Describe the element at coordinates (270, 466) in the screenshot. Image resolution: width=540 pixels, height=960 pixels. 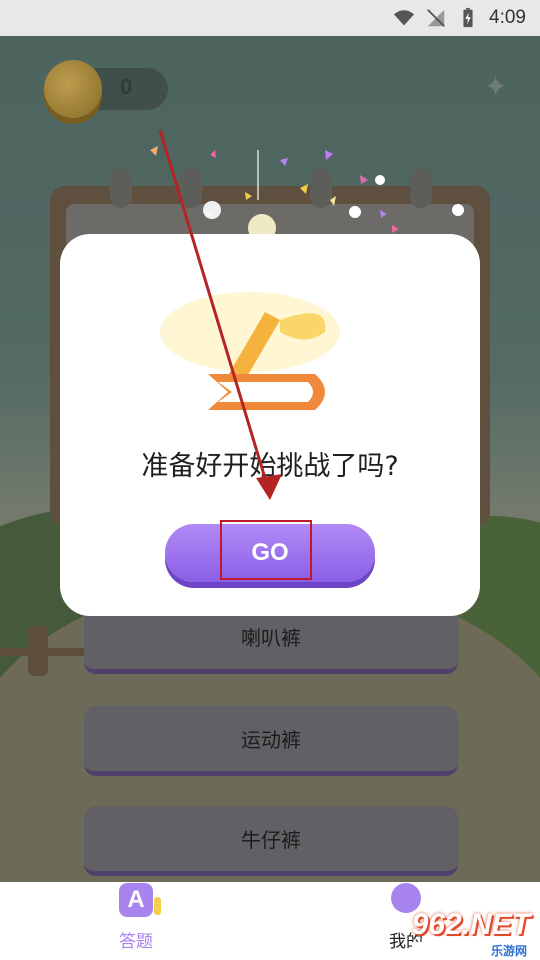
I see `dialog-question: 准备好开始挑战了吗?` at that location.